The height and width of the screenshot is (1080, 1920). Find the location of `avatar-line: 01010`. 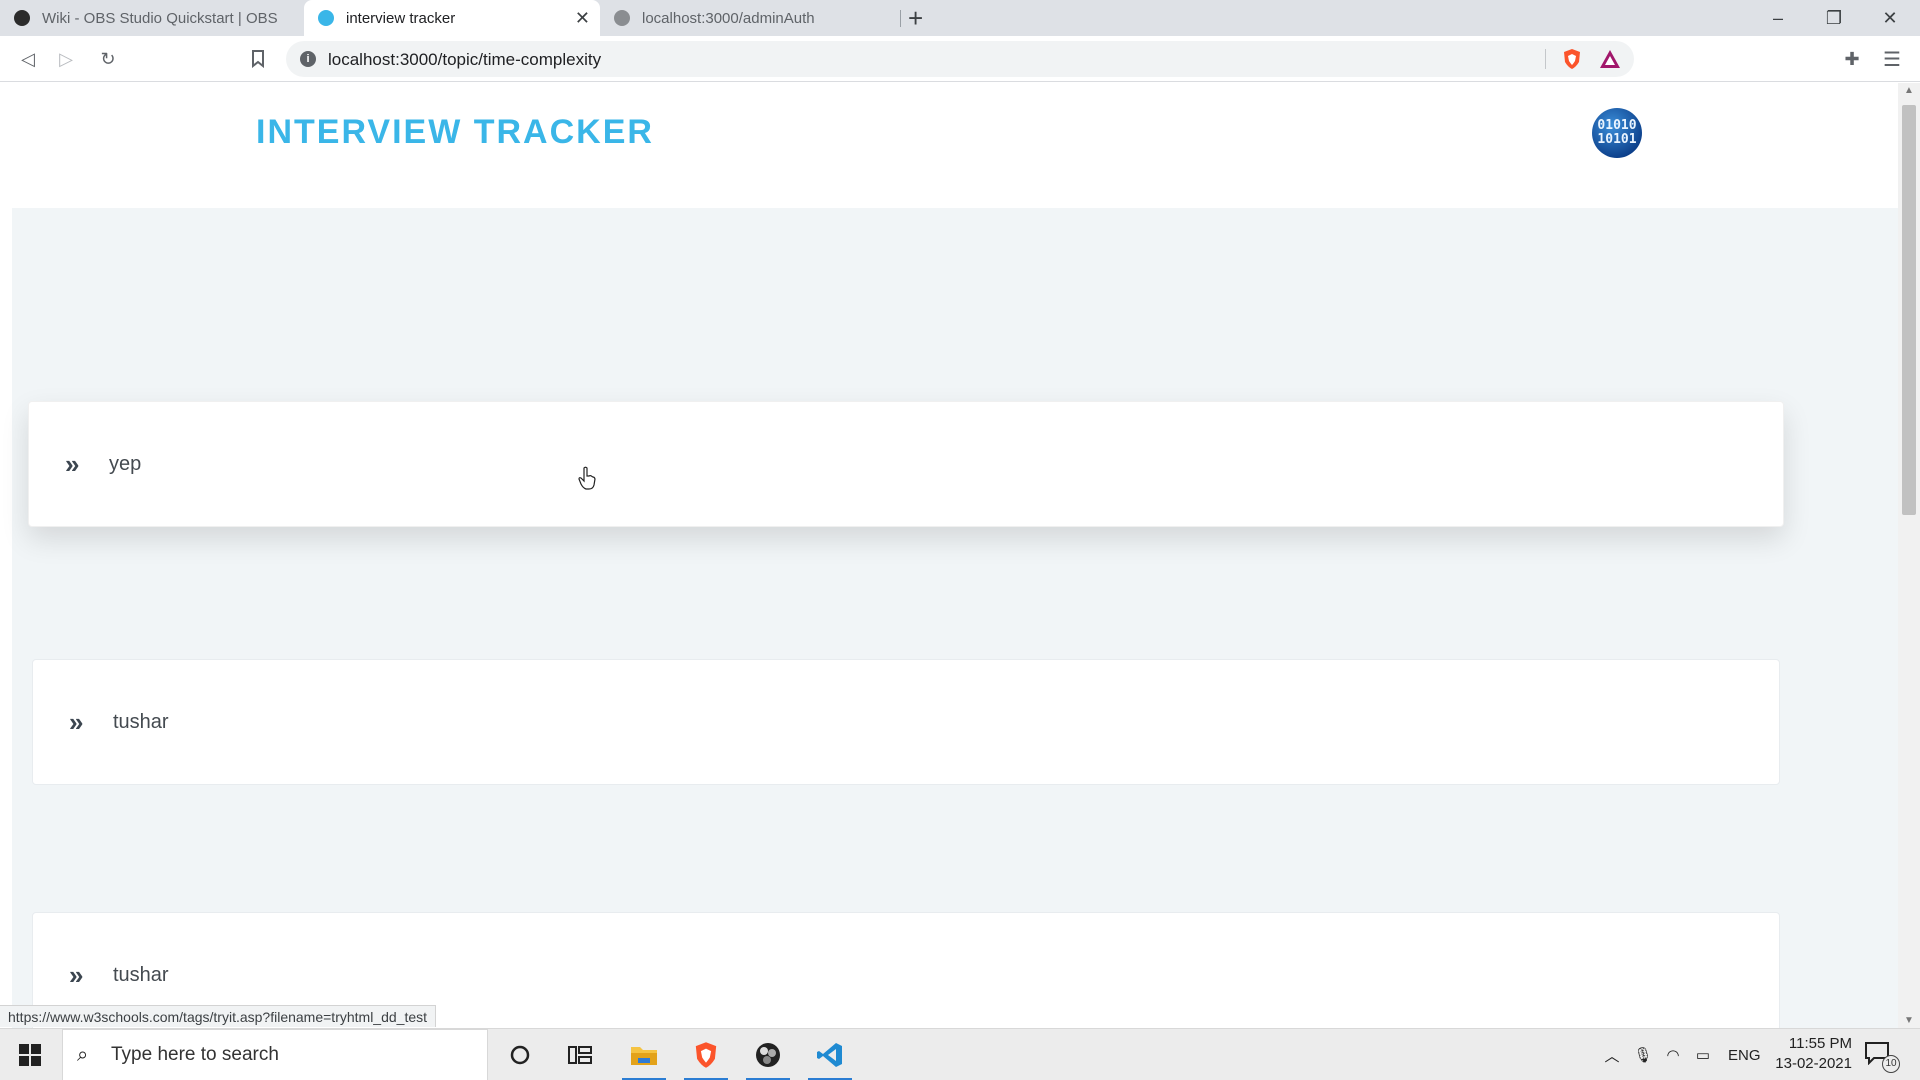

avatar-line: 01010 is located at coordinates (1617, 125).